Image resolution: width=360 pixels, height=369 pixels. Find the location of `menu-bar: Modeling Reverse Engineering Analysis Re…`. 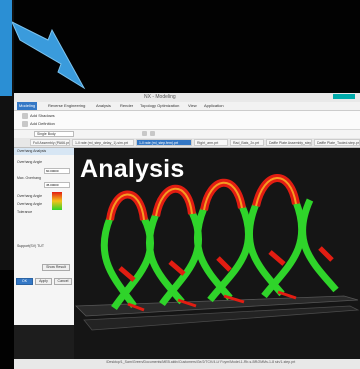

menu-bar: Modeling Reverse Engineering Analysis Re… is located at coordinates (187, 106).